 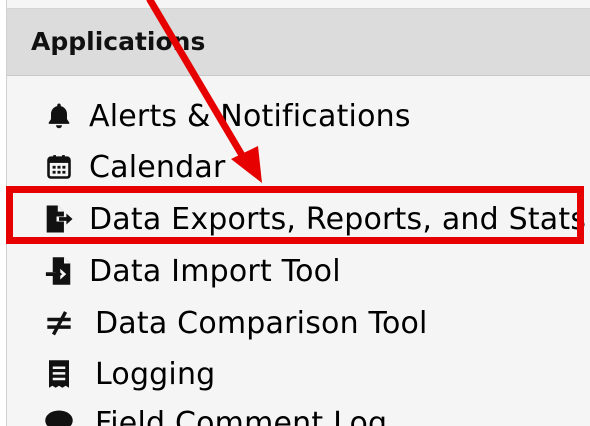 I want to click on file-export-icon, so click(x=59, y=219).